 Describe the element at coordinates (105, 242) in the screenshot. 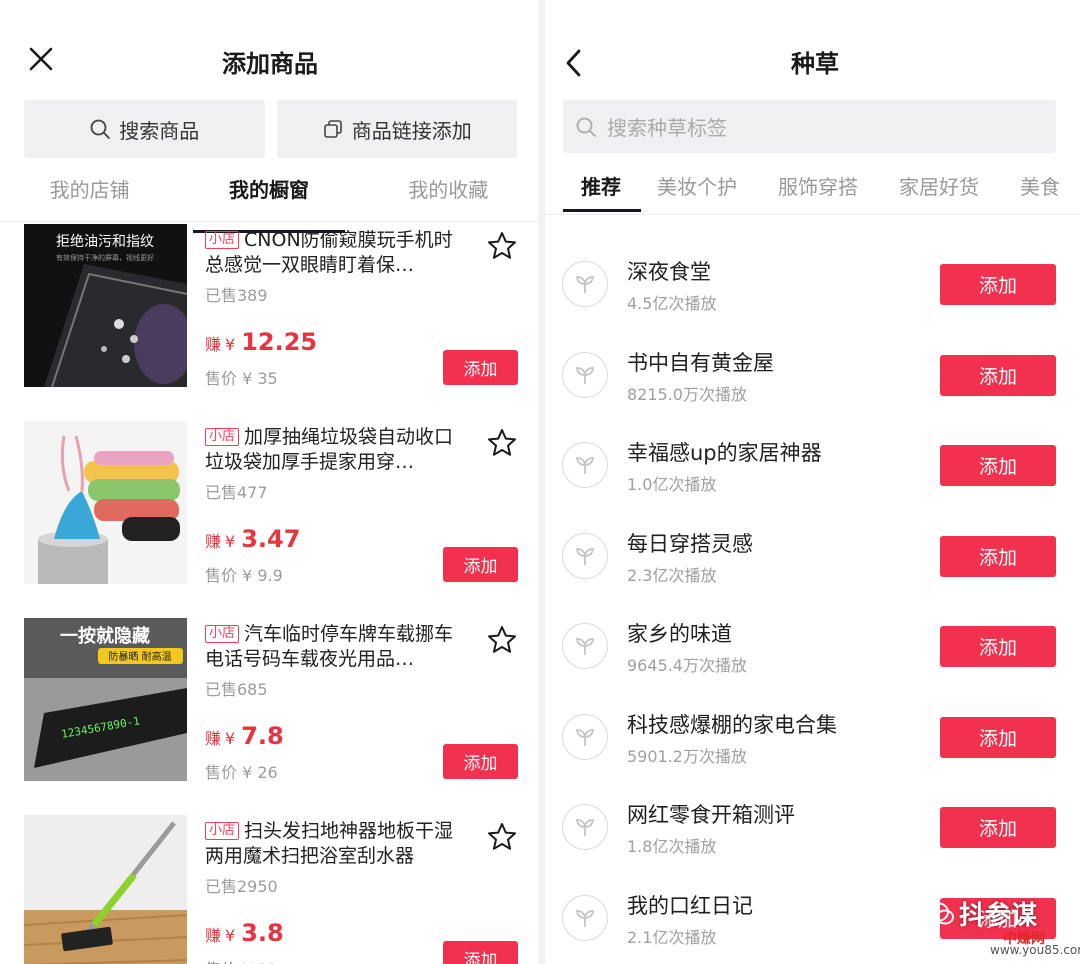

I see `thumb-caption: 拒绝油污和指纹` at that location.